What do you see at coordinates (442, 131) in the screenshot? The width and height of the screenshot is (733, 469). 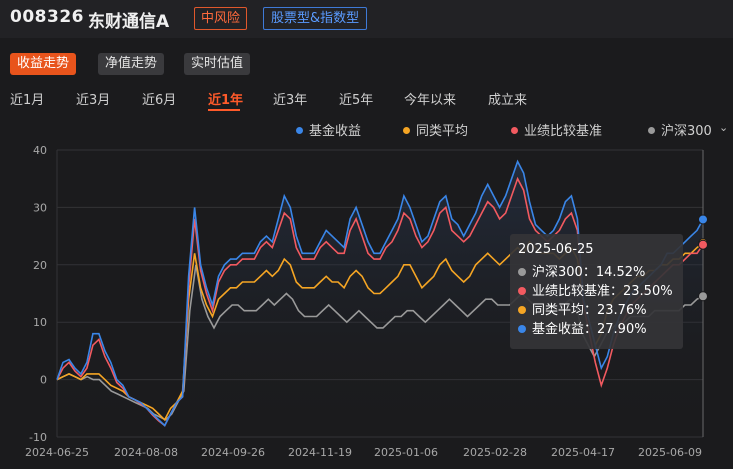 I see `legend-label: 同类平均` at bounding box center [442, 131].